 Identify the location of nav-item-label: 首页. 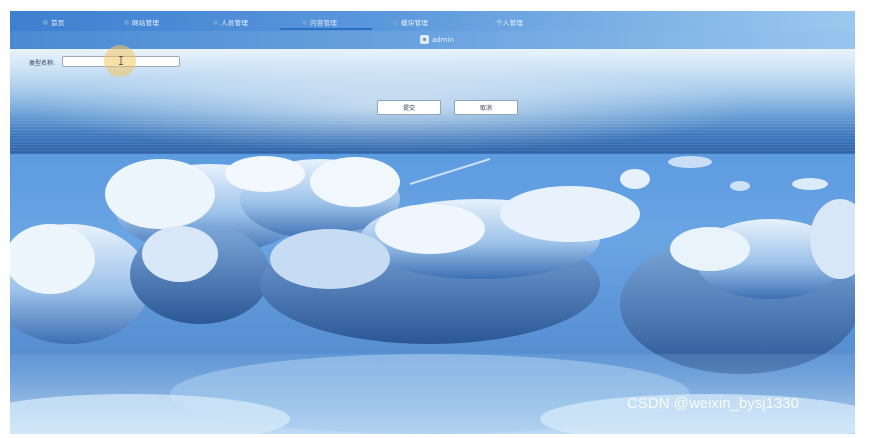
(58, 23).